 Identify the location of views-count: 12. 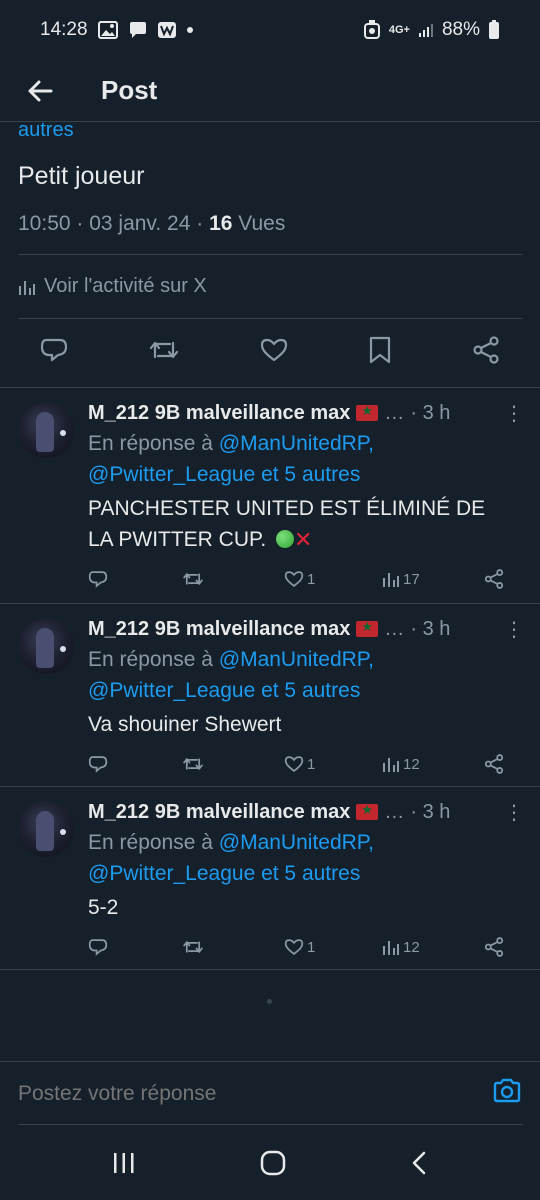
(411, 947).